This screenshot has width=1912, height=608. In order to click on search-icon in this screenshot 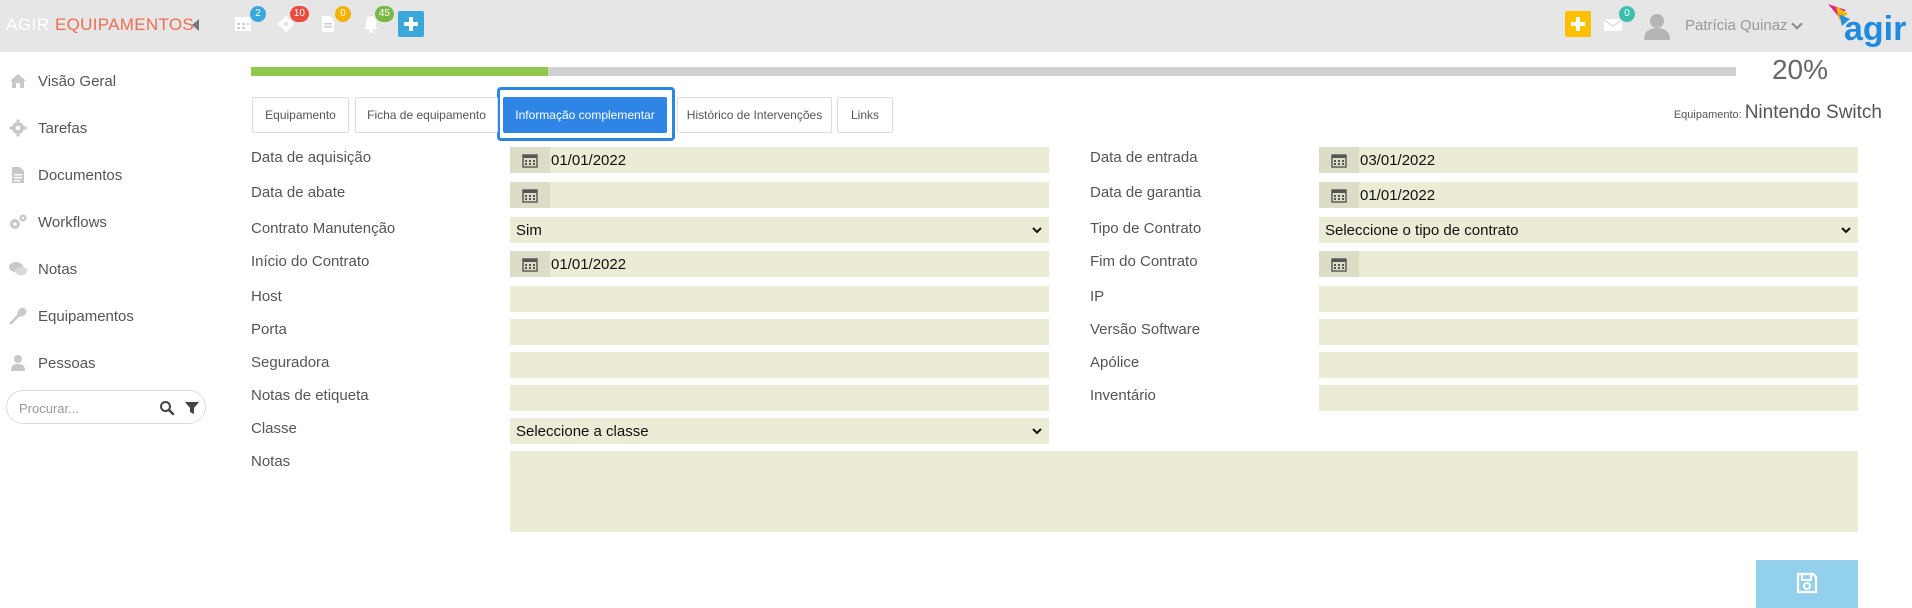, I will do `click(167, 408)`.